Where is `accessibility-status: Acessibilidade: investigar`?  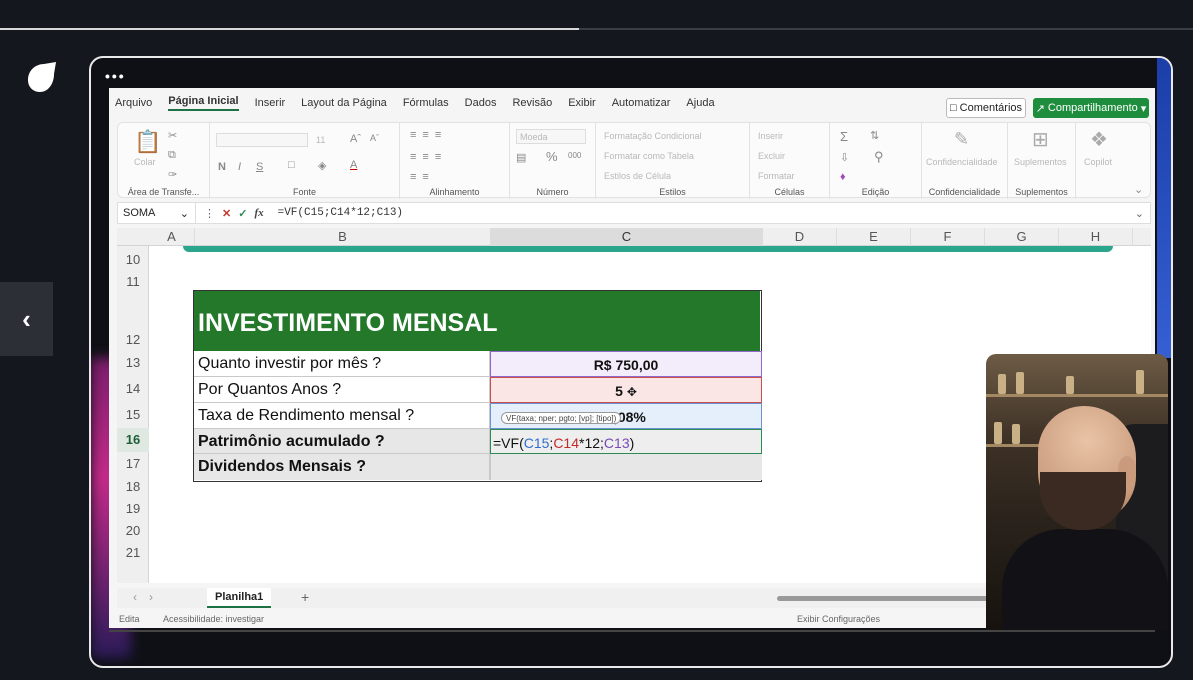 accessibility-status: Acessibilidade: investigar is located at coordinates (213, 619).